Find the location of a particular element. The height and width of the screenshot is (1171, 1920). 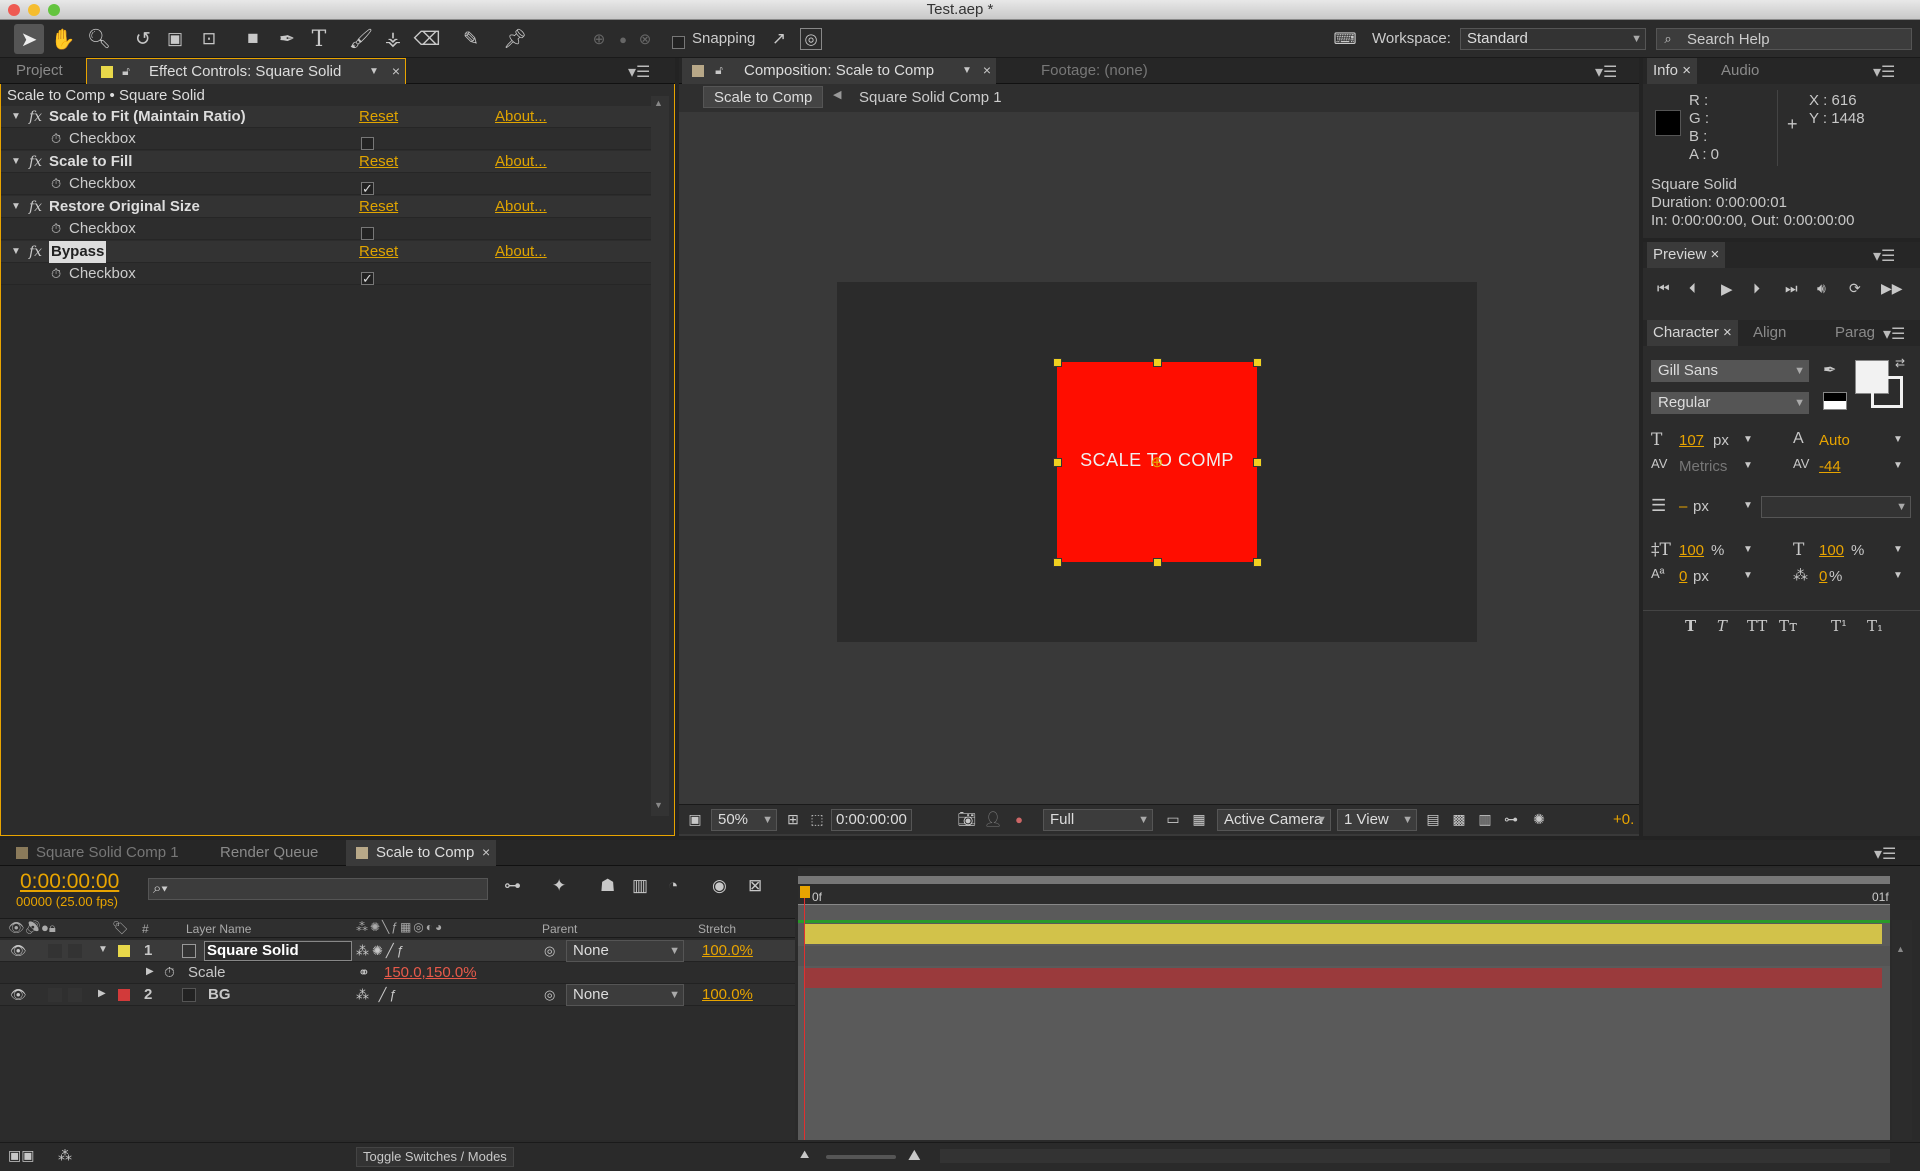

layer-1-label-color is located at coordinates (124, 951).